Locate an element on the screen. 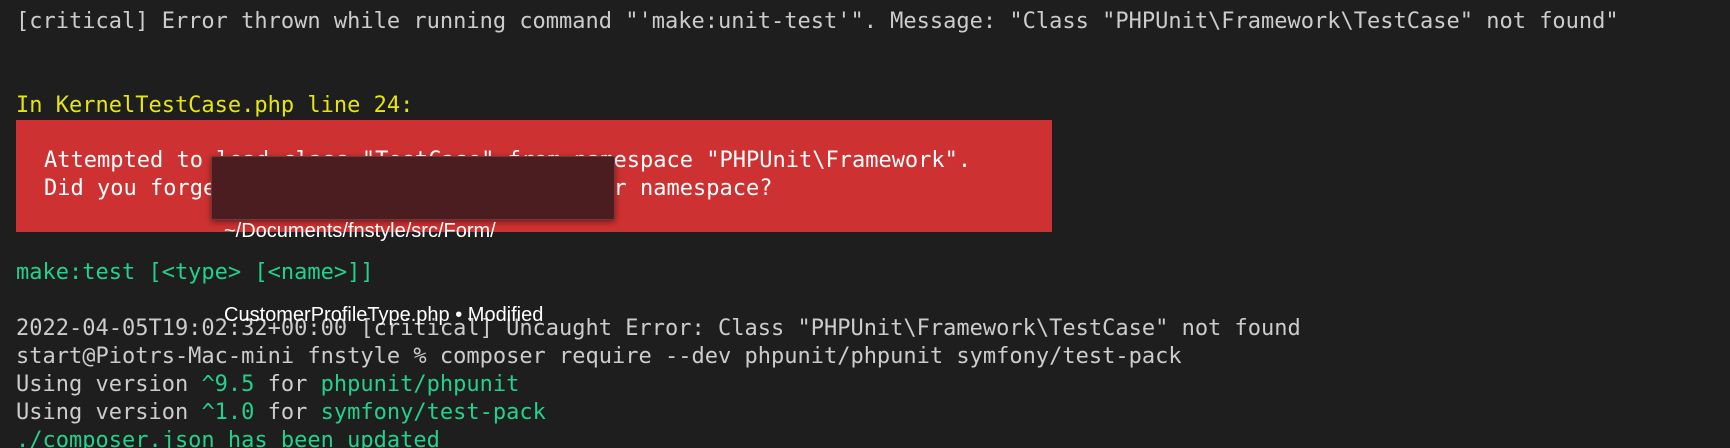  version-line: Using version ^1.0 for symfony/test-pack is located at coordinates (281, 413).